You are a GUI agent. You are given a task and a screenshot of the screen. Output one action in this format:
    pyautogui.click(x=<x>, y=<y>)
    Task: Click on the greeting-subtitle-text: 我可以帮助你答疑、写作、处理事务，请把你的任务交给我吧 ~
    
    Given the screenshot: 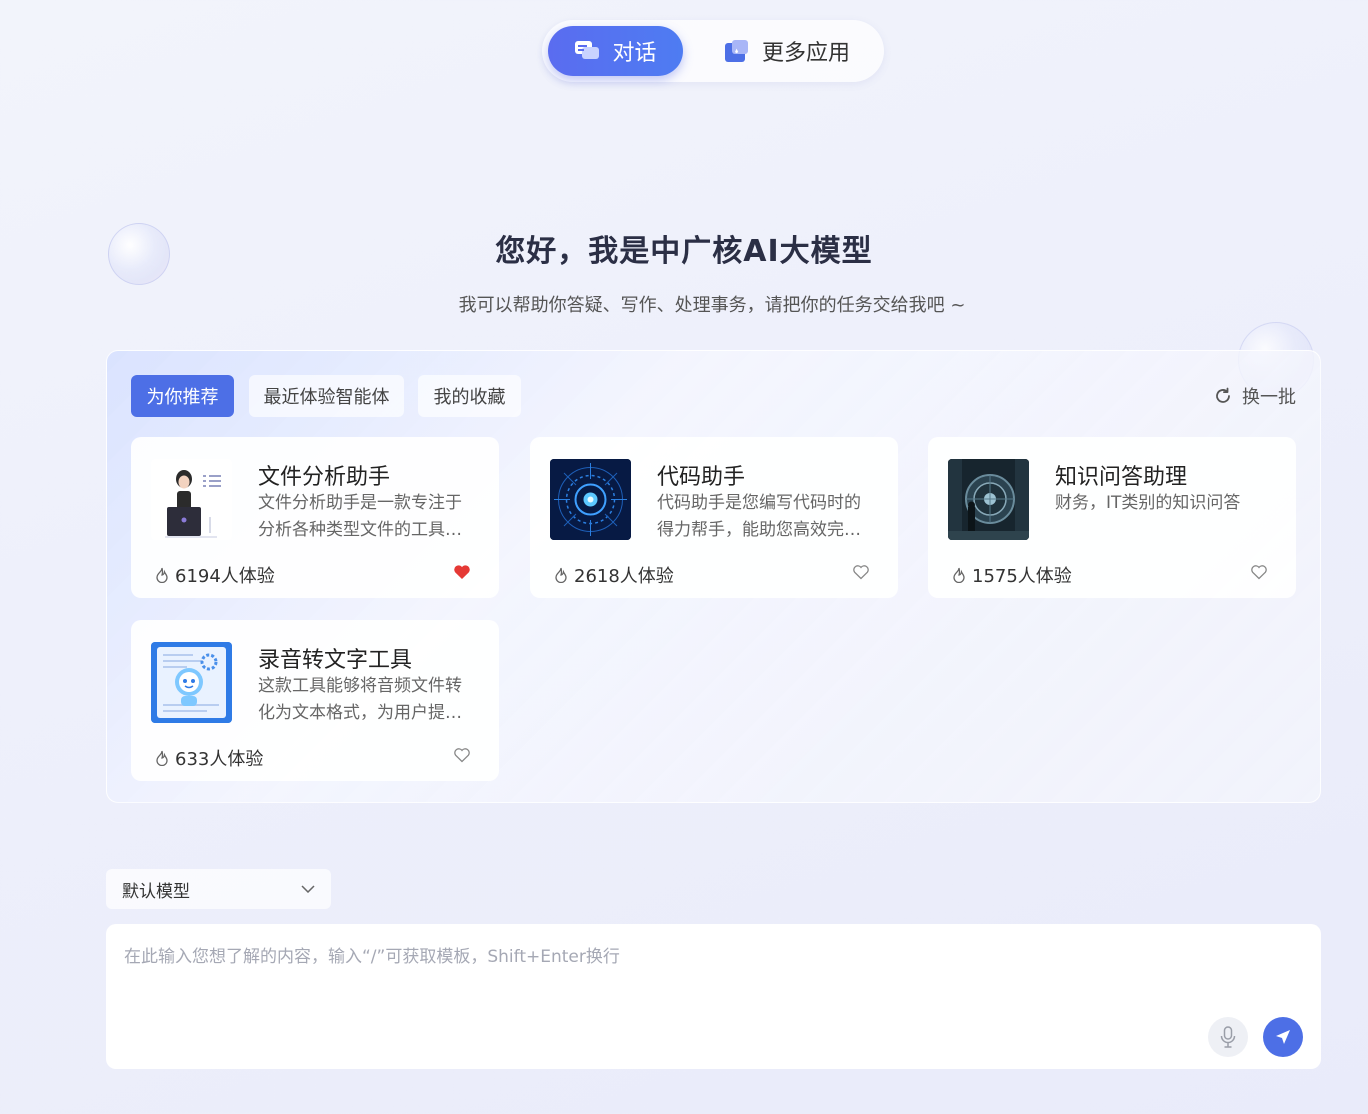 What is the action you would take?
    pyautogui.click(x=712, y=305)
    